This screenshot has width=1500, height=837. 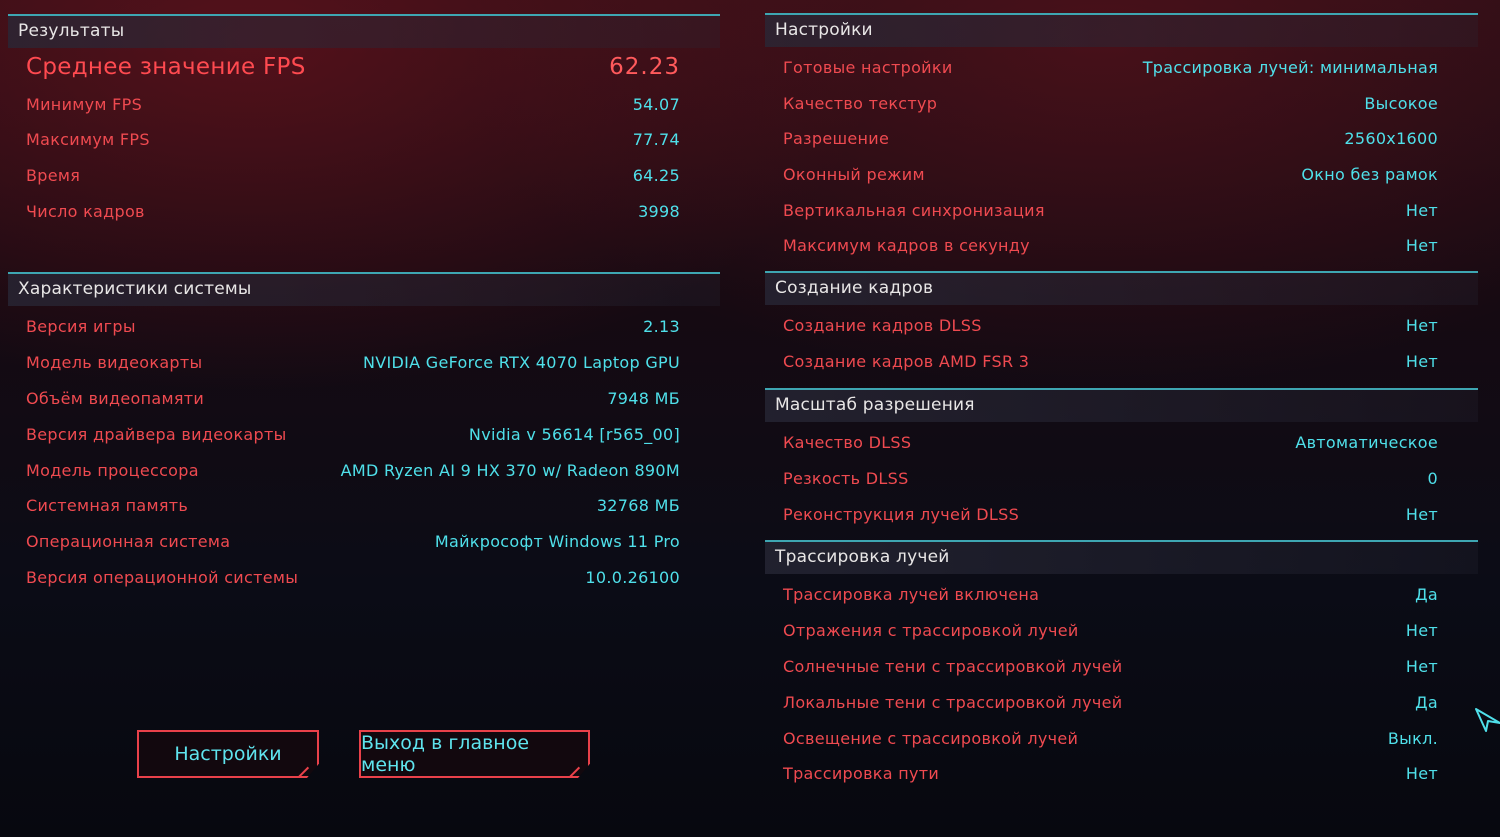 What do you see at coordinates (1101, 248) in the screenshot?
I see `settings-row: Максимум кадров в секунду Нет` at bounding box center [1101, 248].